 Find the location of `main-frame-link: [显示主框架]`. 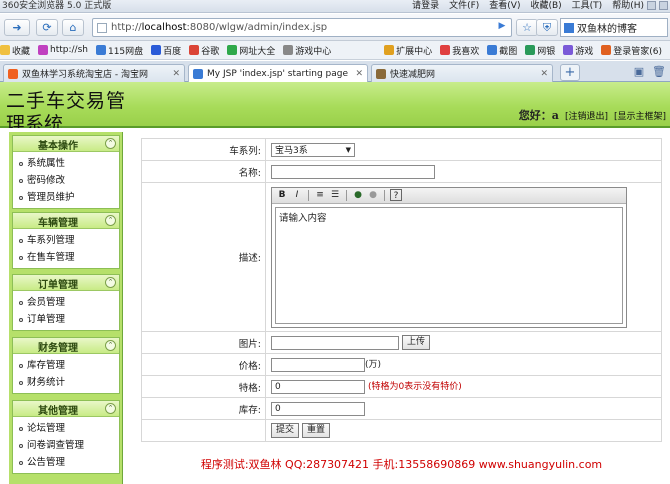

main-frame-link: [显示主框架] is located at coordinates (640, 115).